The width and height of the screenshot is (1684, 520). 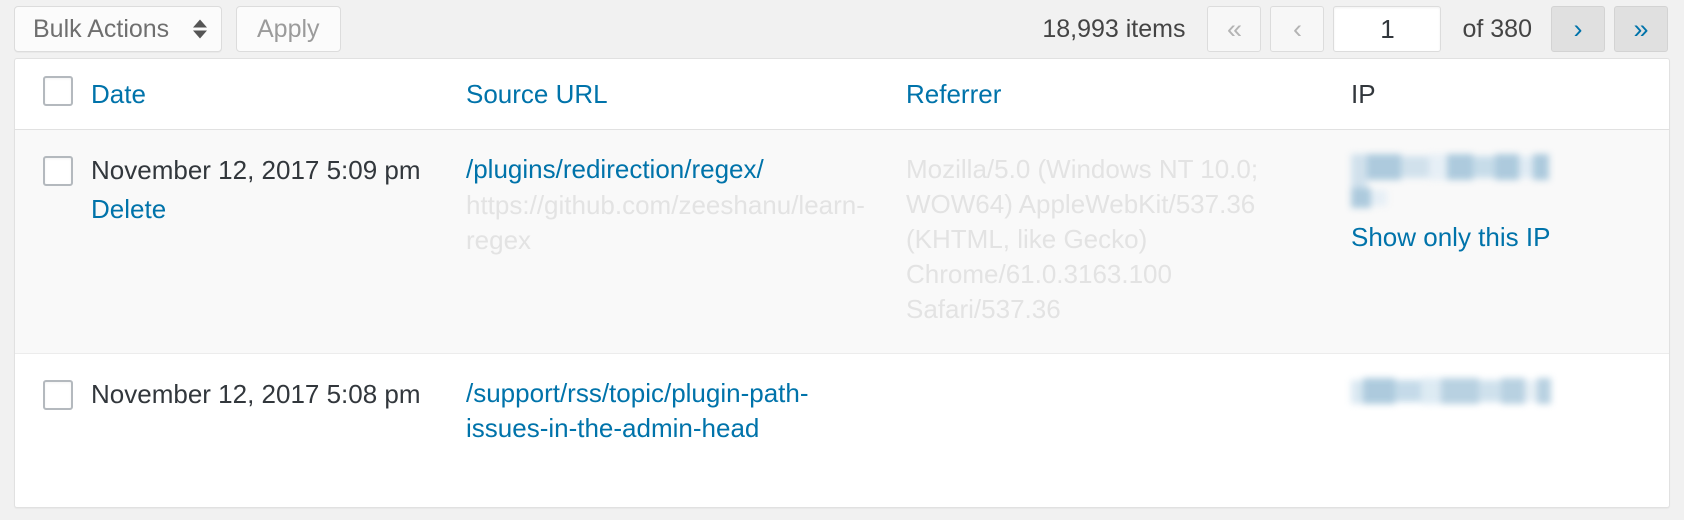 I want to click on previous-page-button: ‹, so click(x=1297, y=29).